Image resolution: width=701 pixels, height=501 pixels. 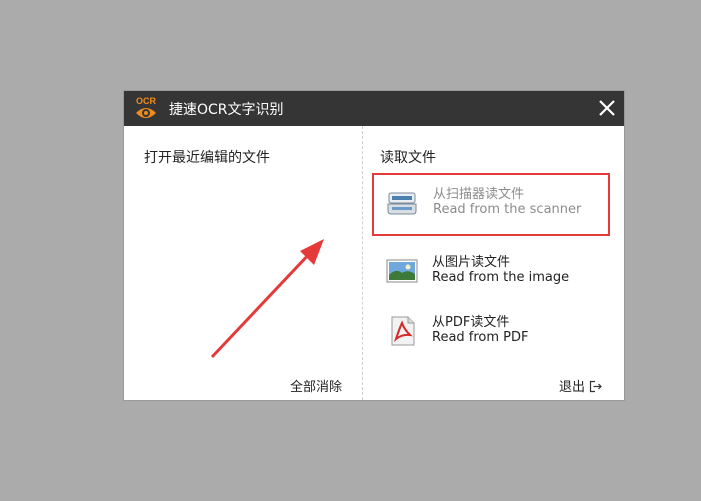 What do you see at coordinates (507, 209) in the screenshot?
I see `scanner-label-en: Read from the scanner` at bounding box center [507, 209].